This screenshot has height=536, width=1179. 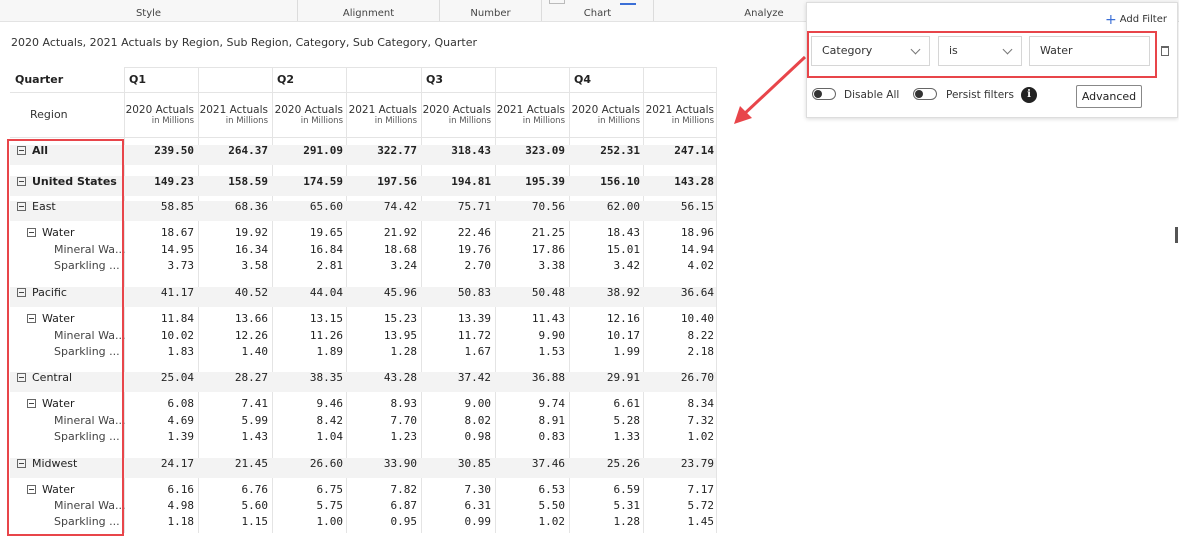 I want to click on tab-alignment: Alignment, so click(x=368, y=10).